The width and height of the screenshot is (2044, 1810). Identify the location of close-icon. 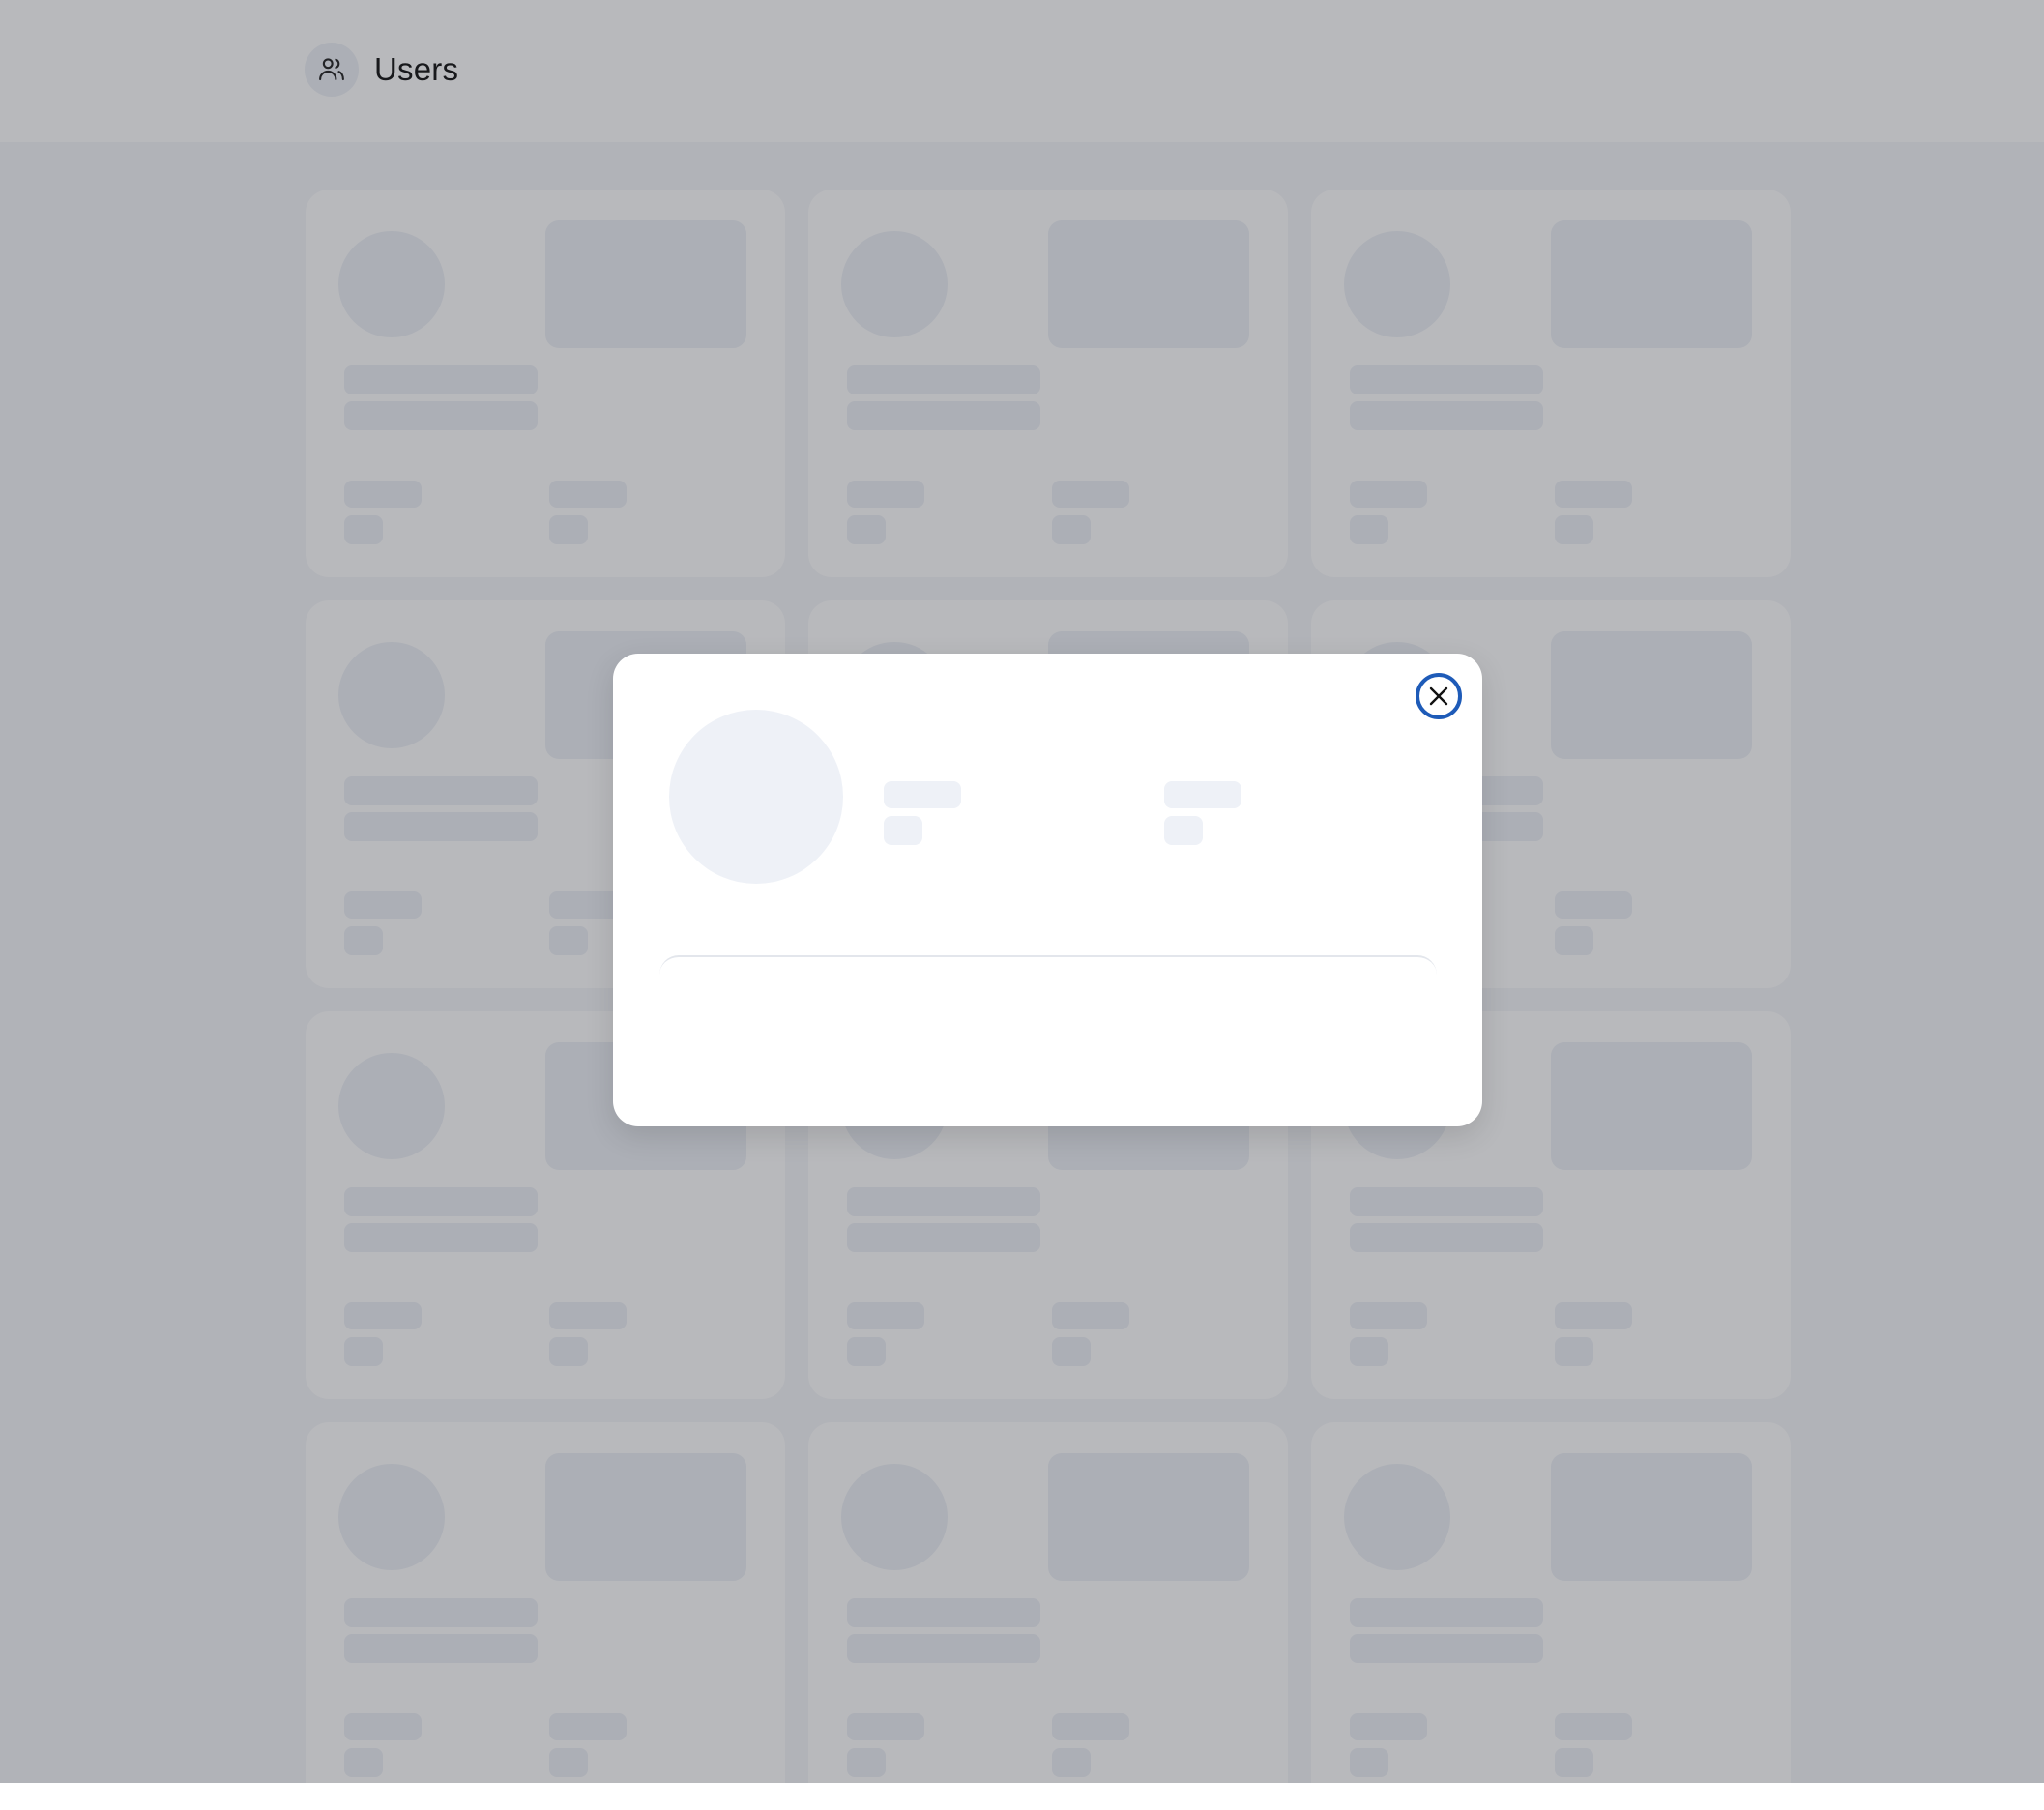
(1438, 696).